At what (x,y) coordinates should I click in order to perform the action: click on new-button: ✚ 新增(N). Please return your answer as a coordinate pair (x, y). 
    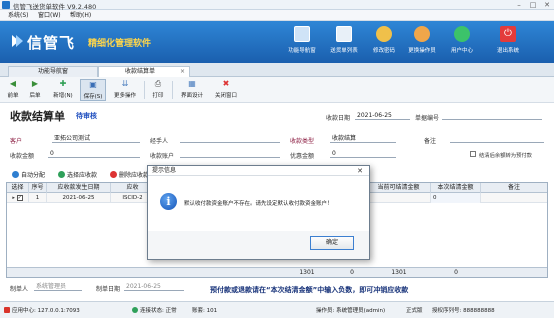
    Looking at the image, I should click on (63, 90).